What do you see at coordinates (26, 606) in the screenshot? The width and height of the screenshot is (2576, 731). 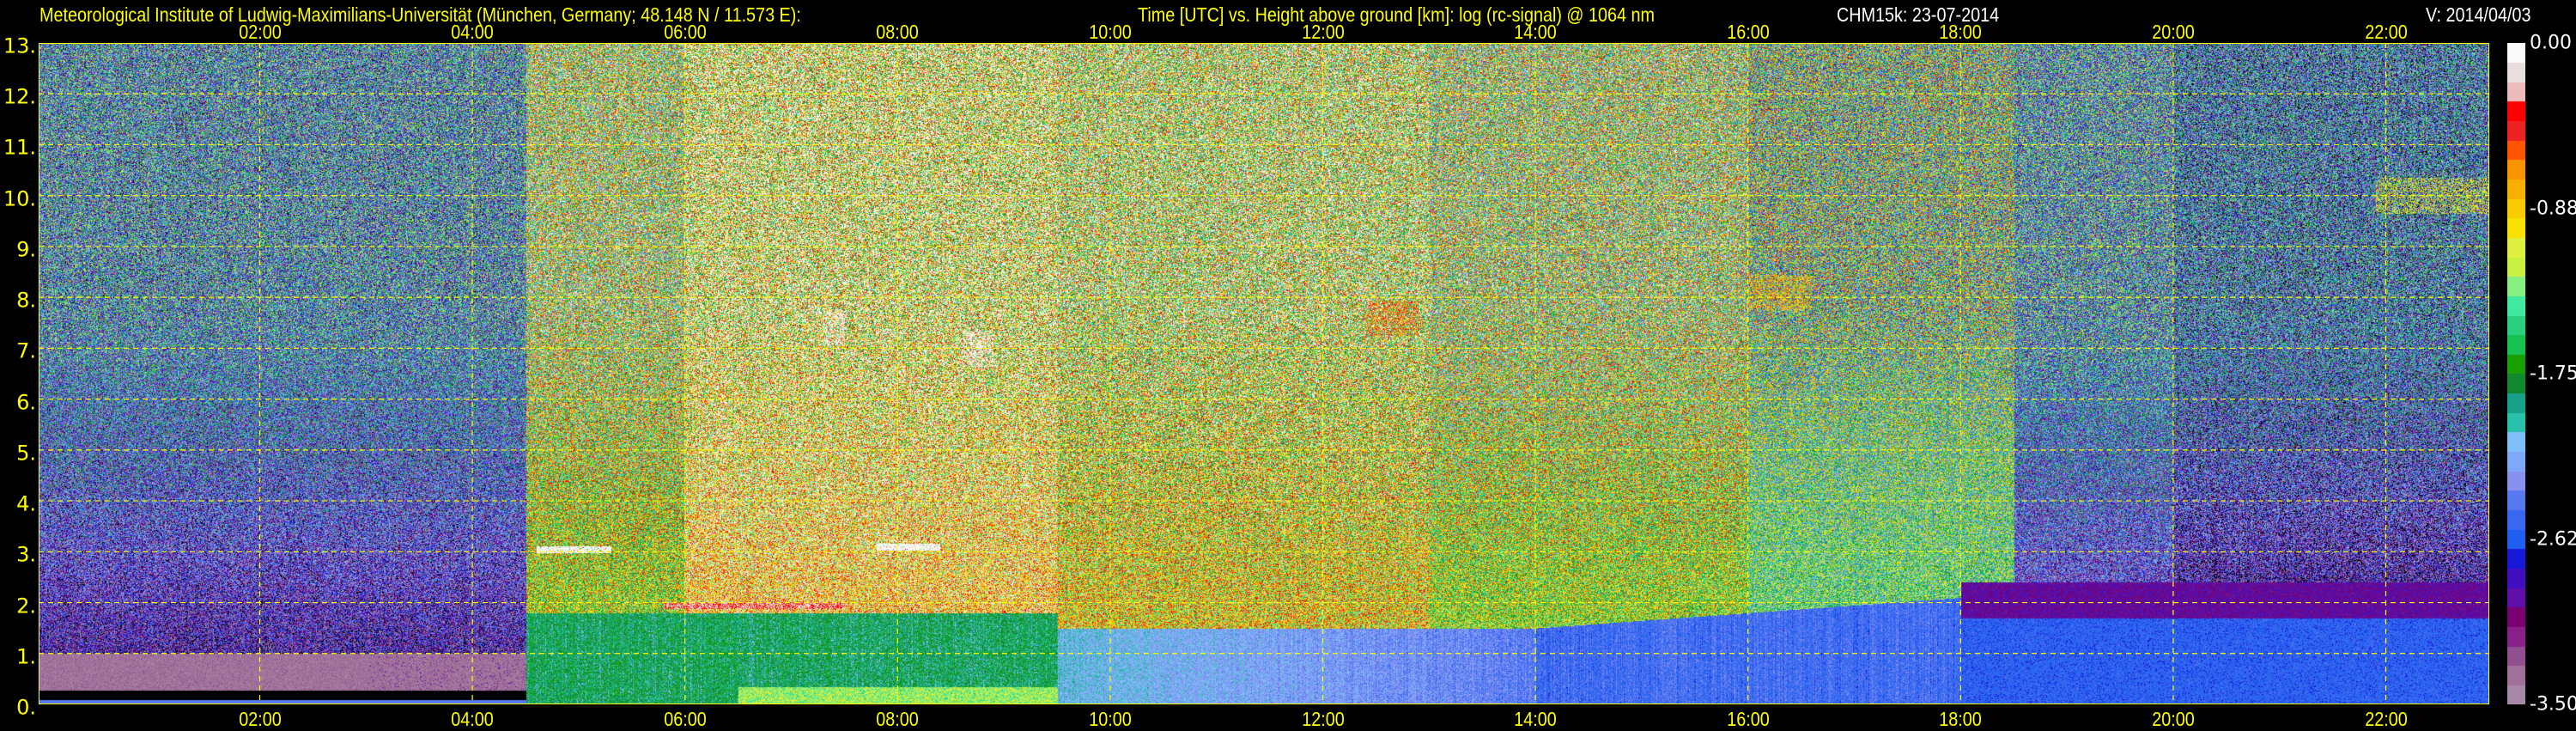 I see `y-tick-label: 2.` at bounding box center [26, 606].